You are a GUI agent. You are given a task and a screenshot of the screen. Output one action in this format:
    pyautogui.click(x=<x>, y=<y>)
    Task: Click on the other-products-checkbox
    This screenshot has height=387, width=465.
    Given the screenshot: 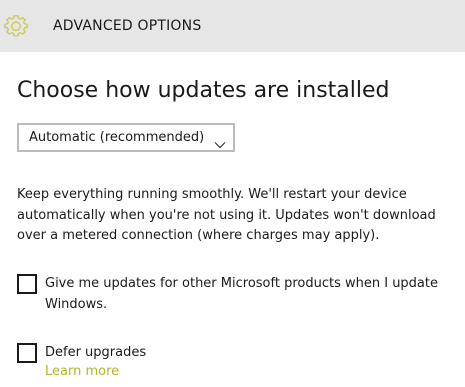 What is the action you would take?
    pyautogui.click(x=27, y=284)
    